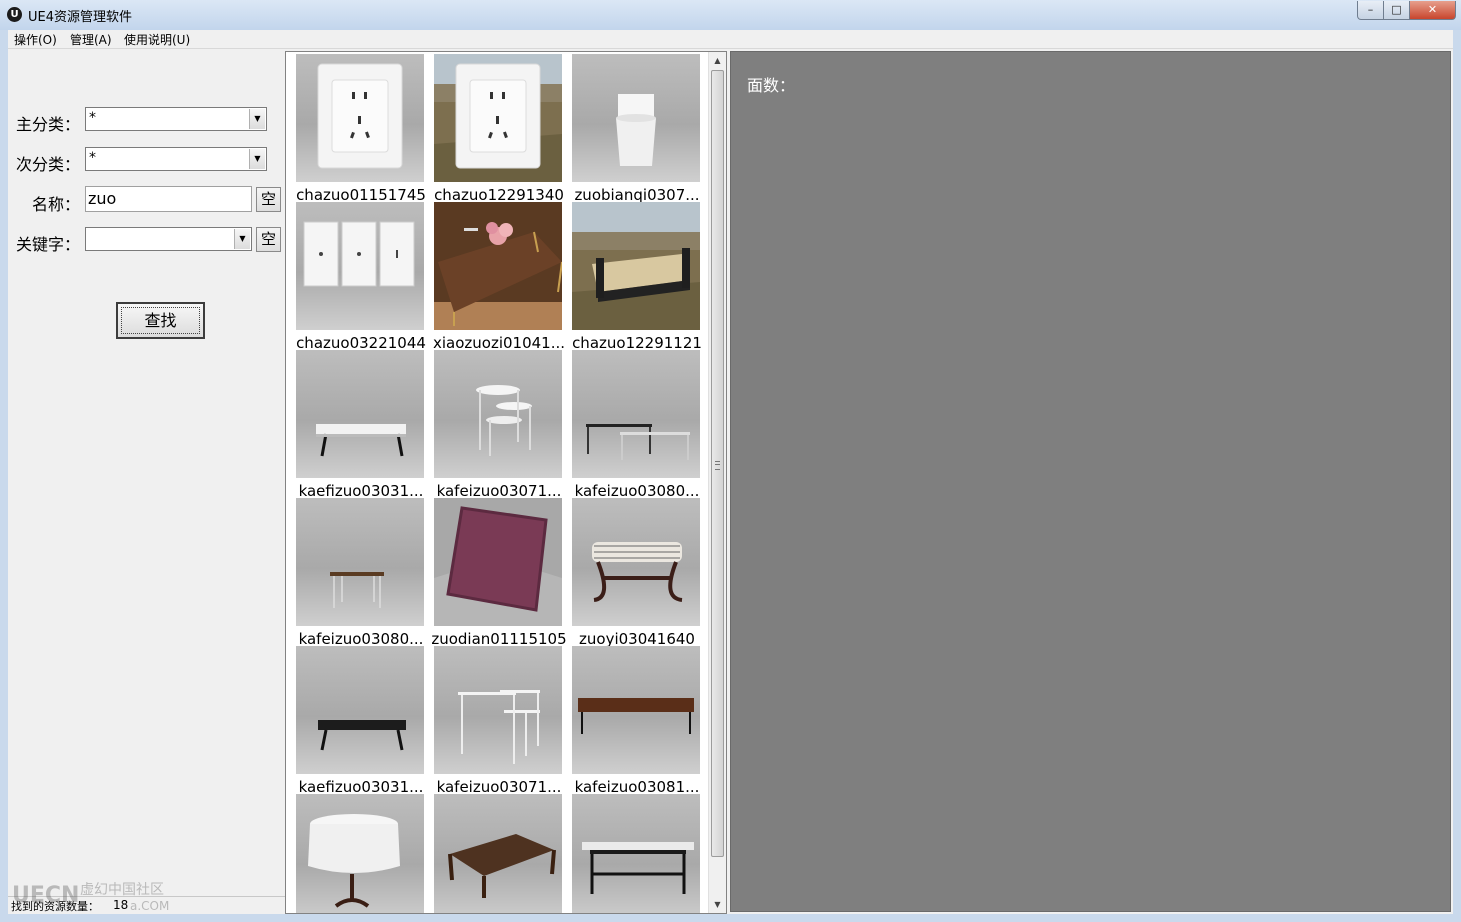 The height and width of the screenshot is (922, 1461). What do you see at coordinates (47, 244) in the screenshot?
I see `keyword-label: 关键字：` at bounding box center [47, 244].